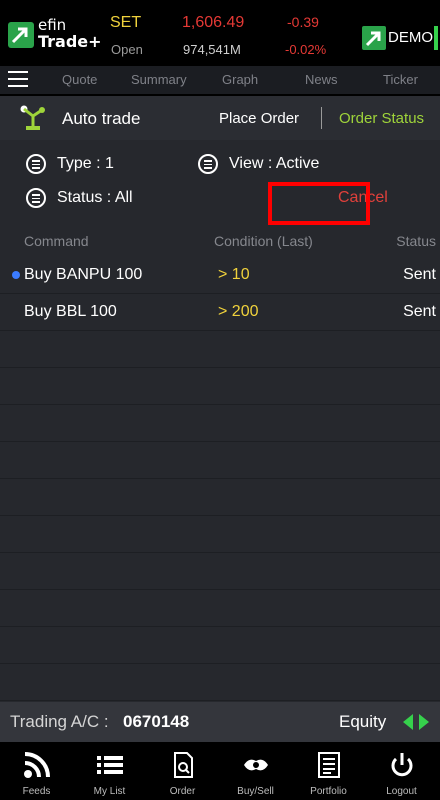  Describe the element at coordinates (255, 791) in the screenshot. I see `tab-buy-sell-label: Buy/Sell` at that location.